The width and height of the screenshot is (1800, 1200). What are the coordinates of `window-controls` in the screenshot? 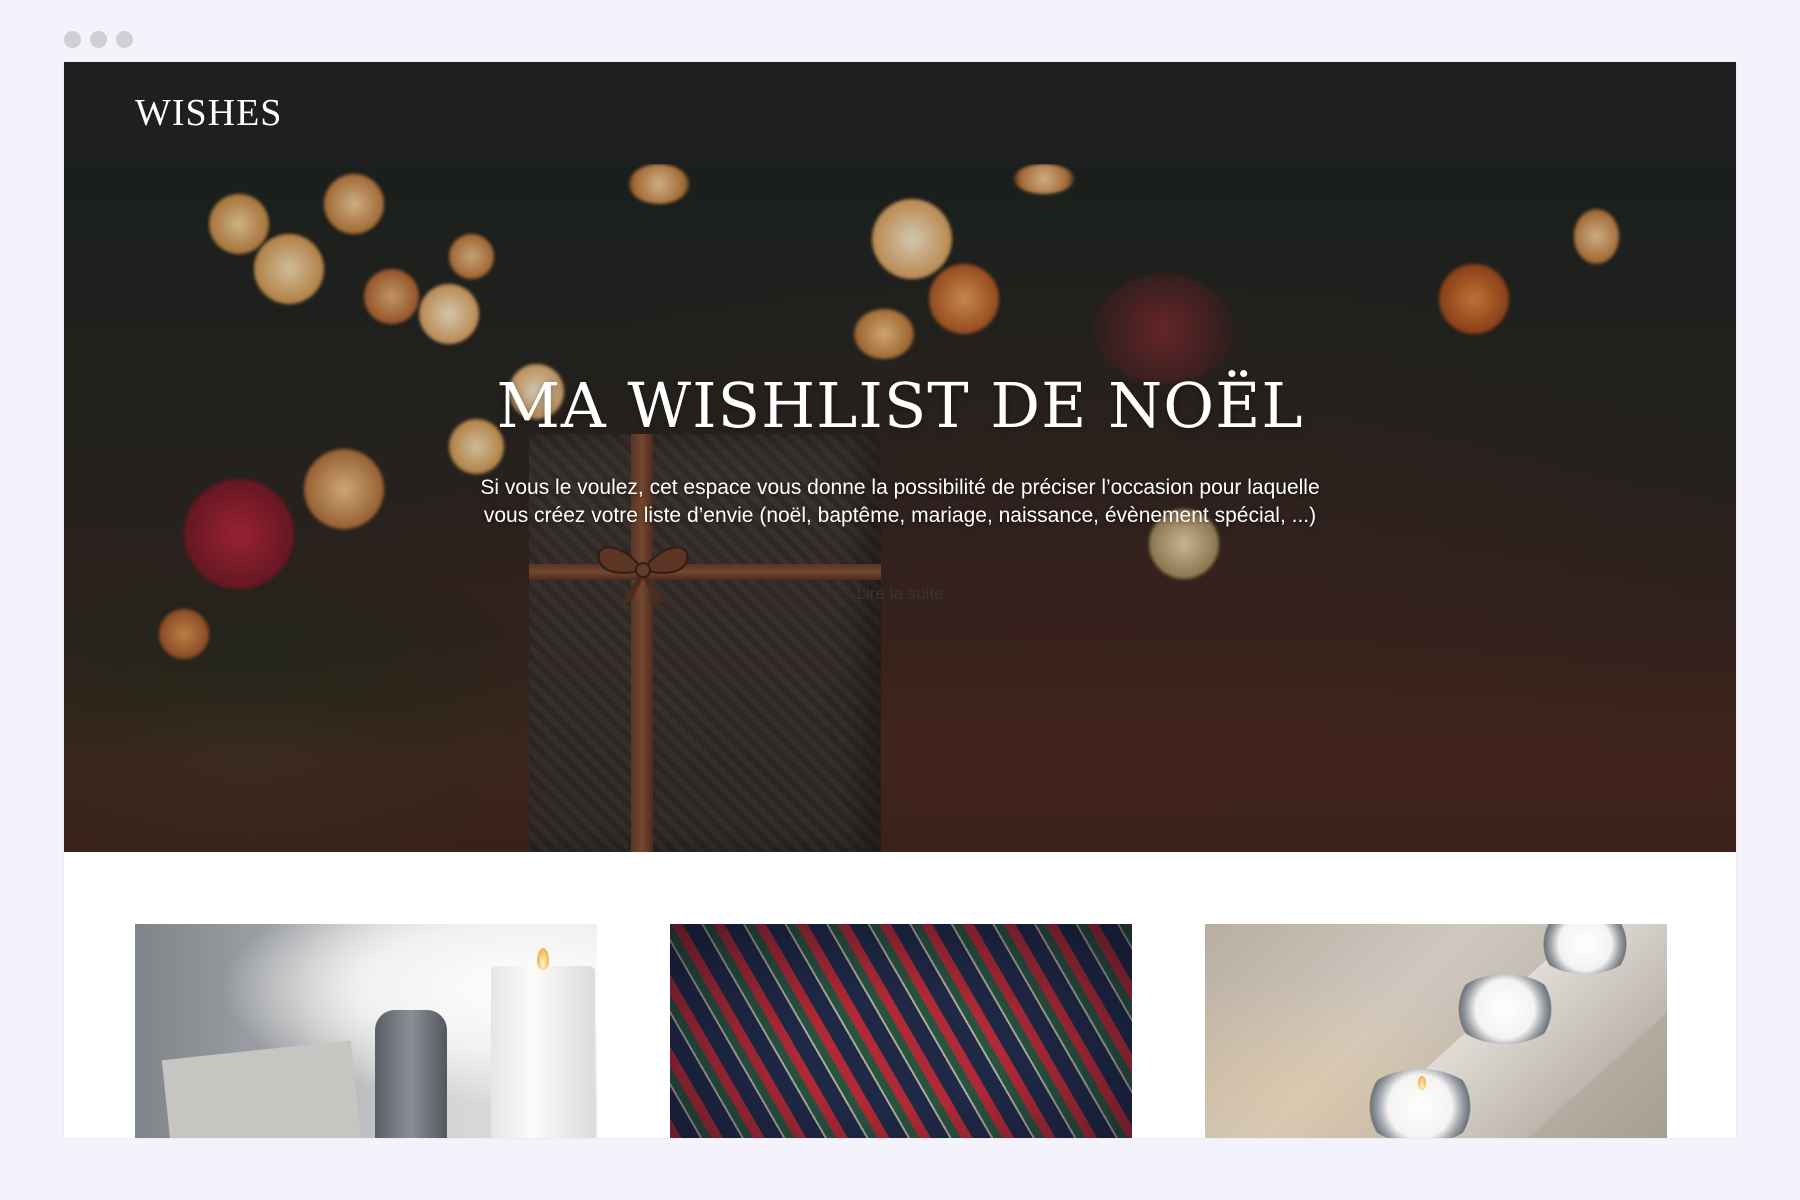 It's located at (98, 39).